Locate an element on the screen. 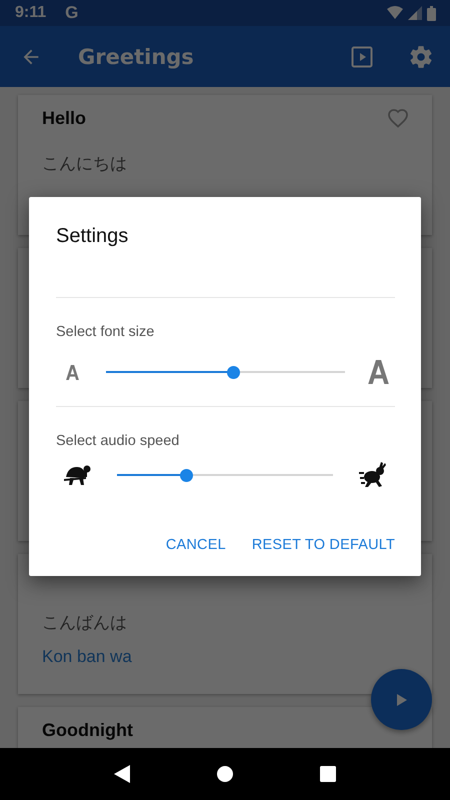 This screenshot has height=800, width=450. japanese-text: こんにちは is located at coordinates (84, 164).